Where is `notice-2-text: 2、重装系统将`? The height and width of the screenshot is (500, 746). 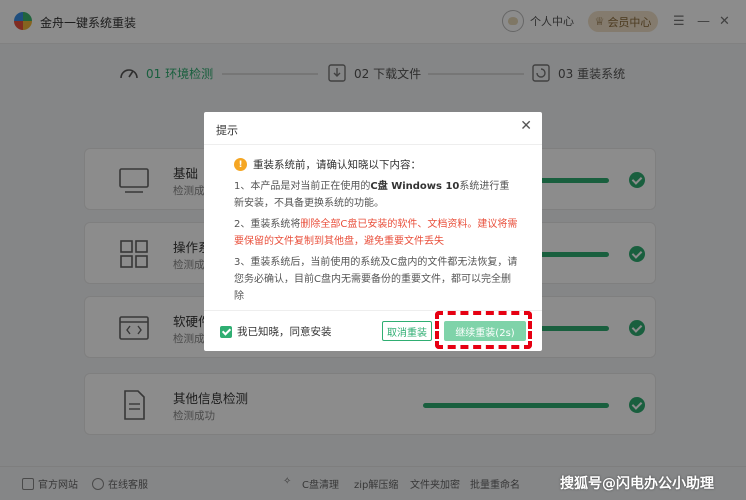 notice-2-text: 2、重装系统将 is located at coordinates (267, 224).